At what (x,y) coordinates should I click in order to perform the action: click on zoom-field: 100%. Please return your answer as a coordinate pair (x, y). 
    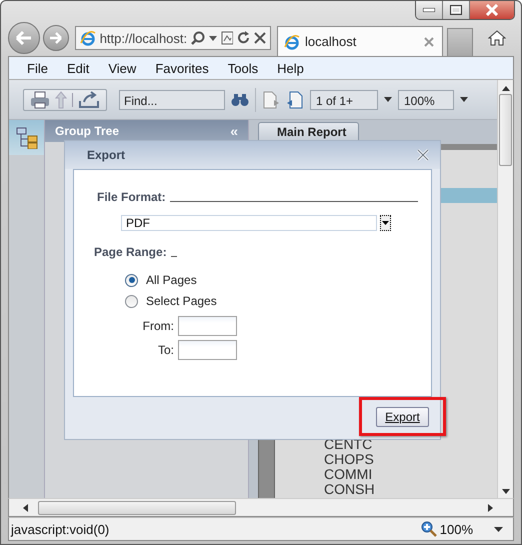
    Looking at the image, I should click on (426, 100).